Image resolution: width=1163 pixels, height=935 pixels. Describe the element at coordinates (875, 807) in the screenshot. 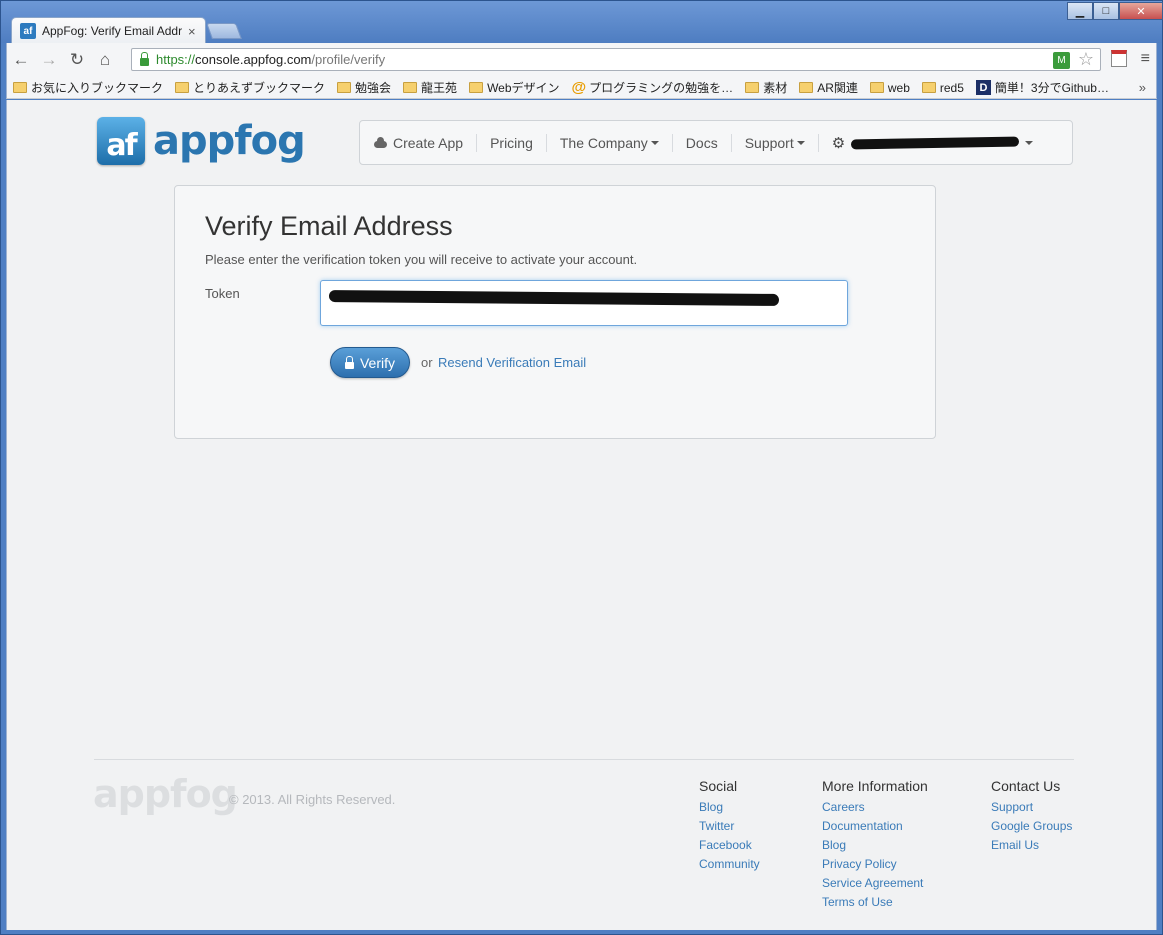

I see `footer-link-careers: Careers` at that location.